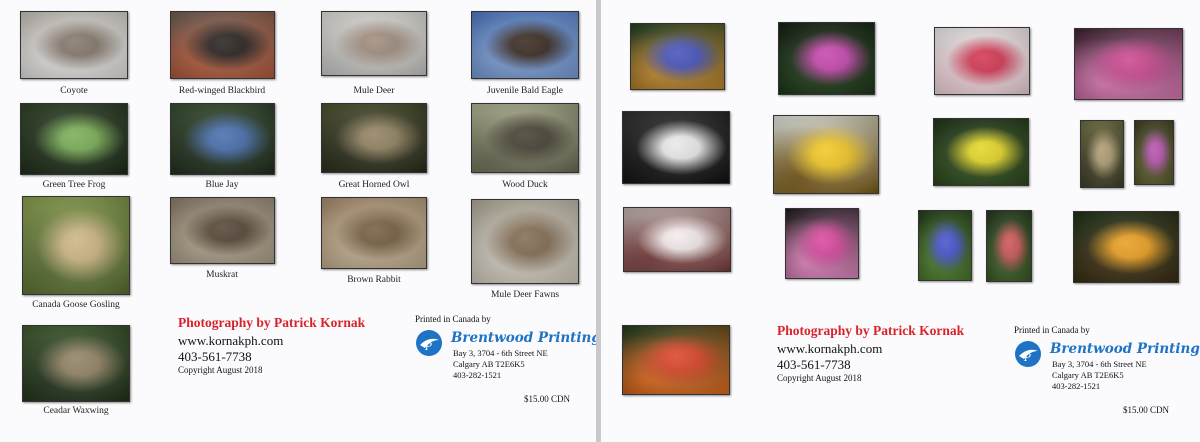  What do you see at coordinates (74, 139) in the screenshot?
I see `photo-green-tree-frog` at bounding box center [74, 139].